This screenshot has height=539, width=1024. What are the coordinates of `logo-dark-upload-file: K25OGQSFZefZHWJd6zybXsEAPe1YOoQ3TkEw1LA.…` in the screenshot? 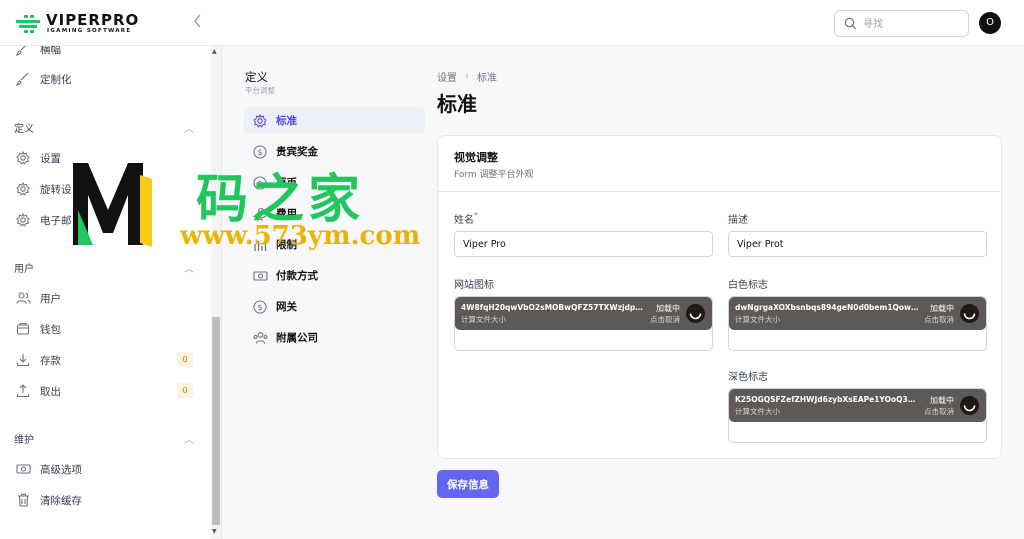 It's located at (857, 405).